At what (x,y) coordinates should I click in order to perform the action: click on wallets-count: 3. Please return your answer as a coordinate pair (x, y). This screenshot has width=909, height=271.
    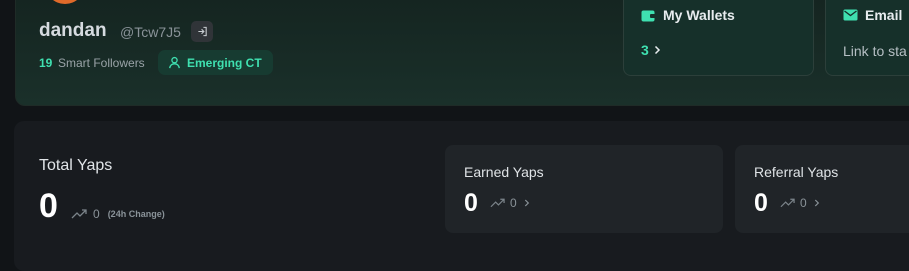
    Looking at the image, I should click on (645, 50).